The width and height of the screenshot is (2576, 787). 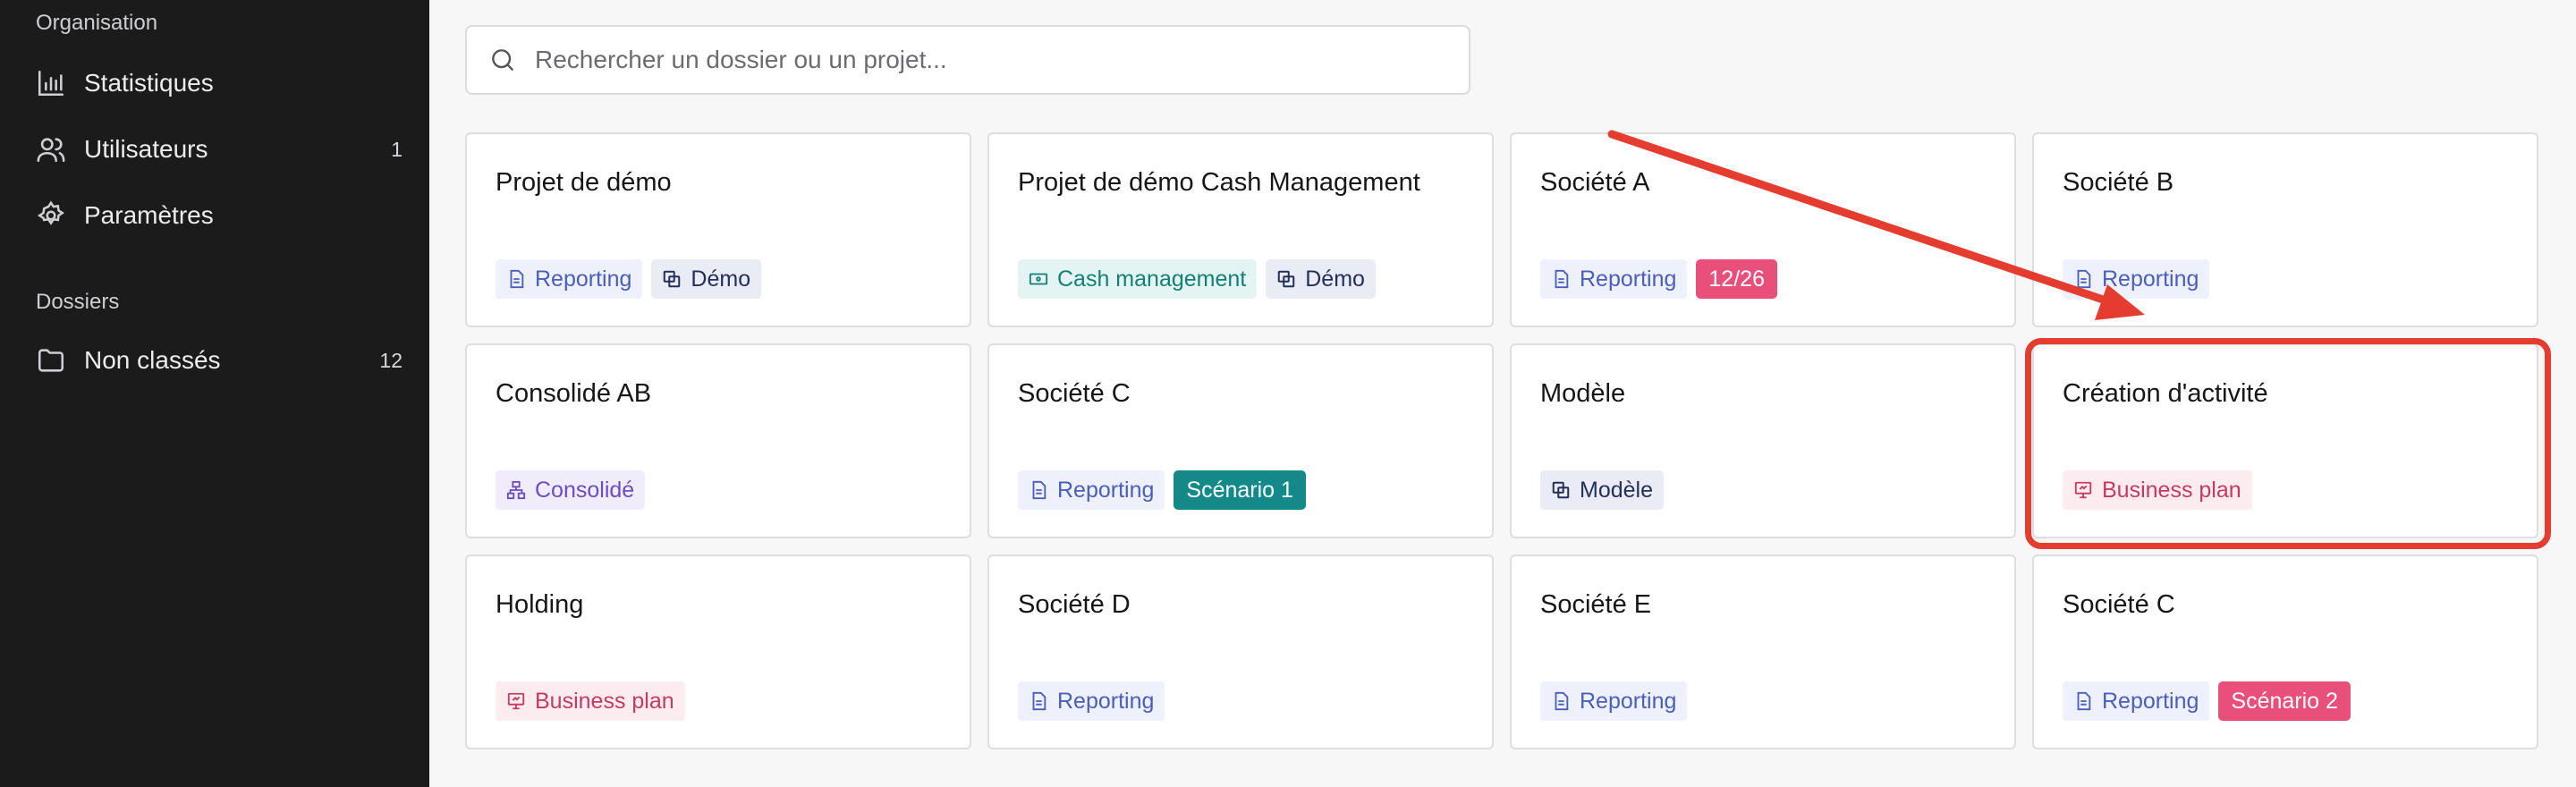 What do you see at coordinates (97, 23) in the screenshot?
I see `organisation-section-label: Organisation` at bounding box center [97, 23].